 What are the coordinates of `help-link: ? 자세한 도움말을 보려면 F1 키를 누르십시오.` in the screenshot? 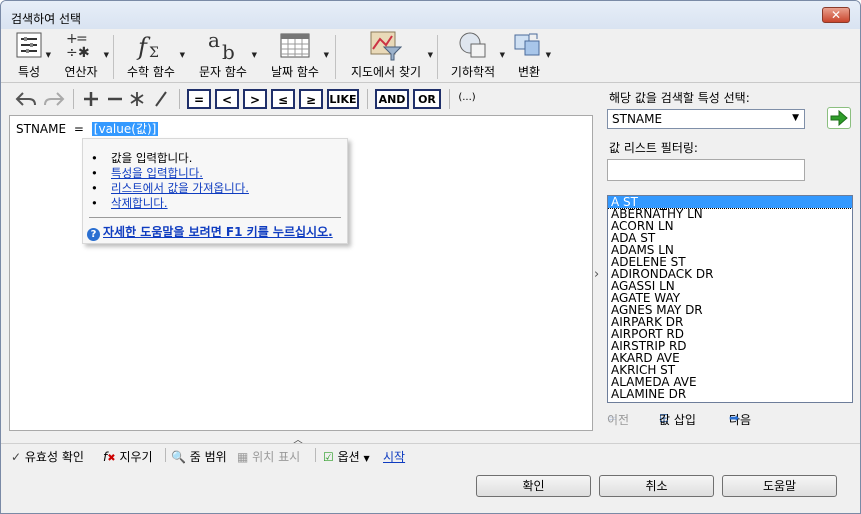 It's located at (210, 232).